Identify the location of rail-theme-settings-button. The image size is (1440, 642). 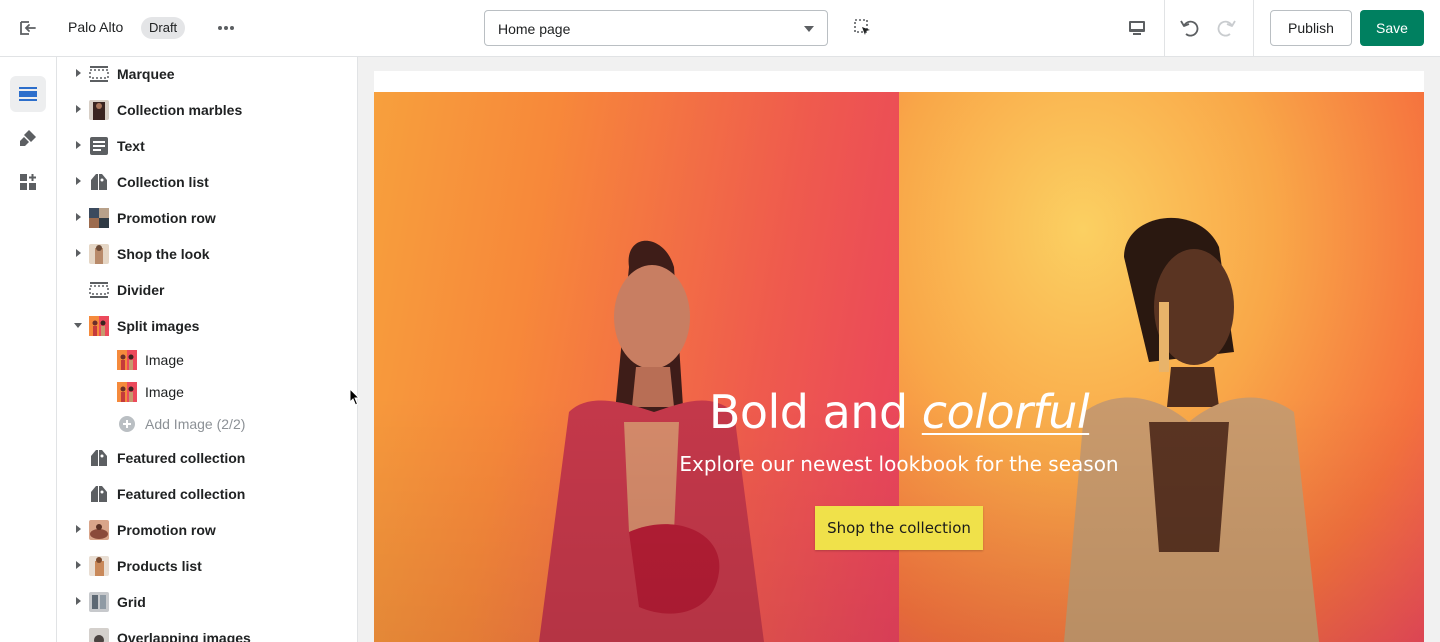
(28, 138).